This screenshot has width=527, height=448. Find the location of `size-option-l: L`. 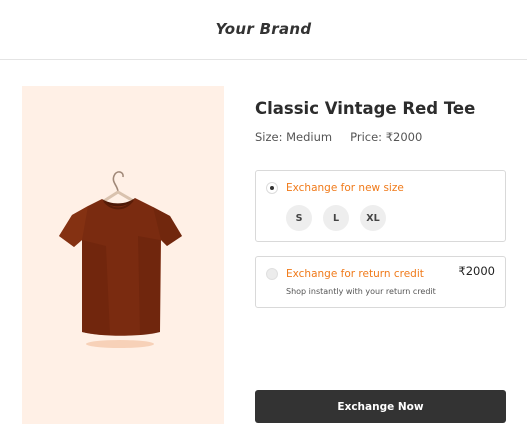

size-option-l: L is located at coordinates (336, 218).